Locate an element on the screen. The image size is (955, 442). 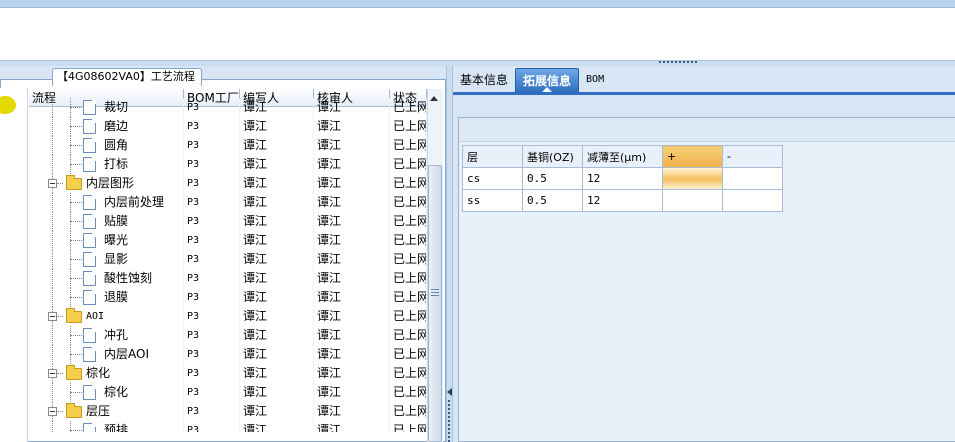
tree-node: 打标 is located at coordinates (106, 164).